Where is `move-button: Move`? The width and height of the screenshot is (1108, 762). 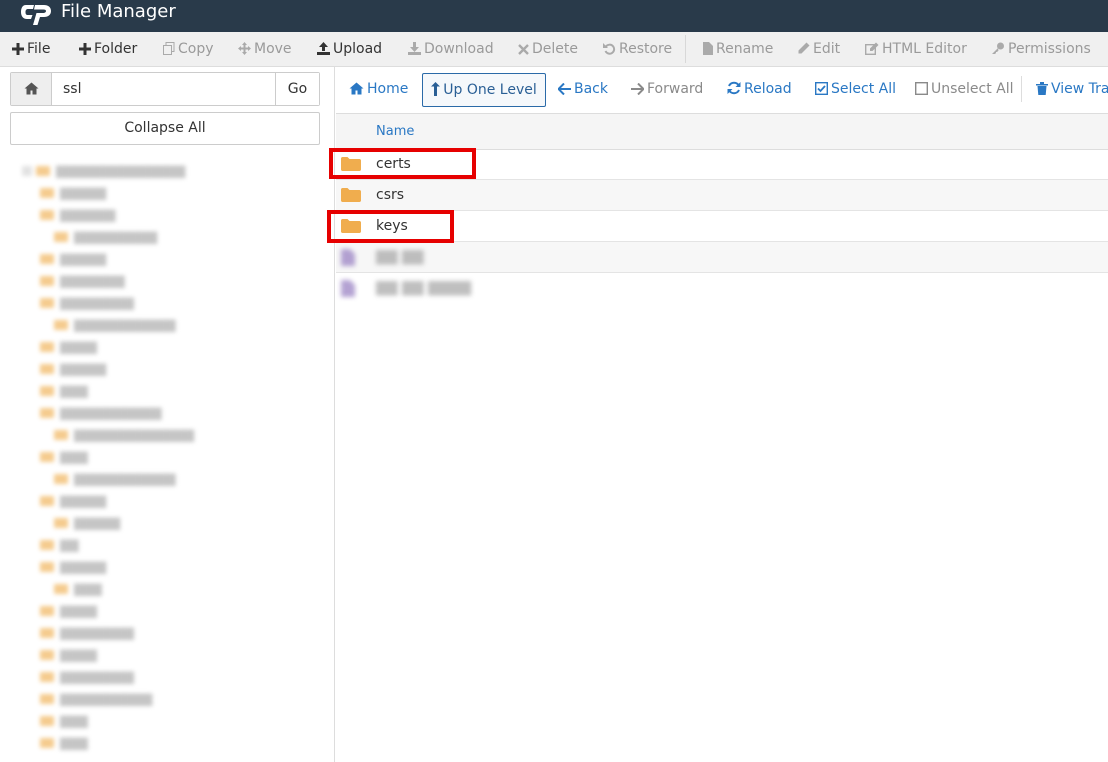
move-button: Move is located at coordinates (265, 49).